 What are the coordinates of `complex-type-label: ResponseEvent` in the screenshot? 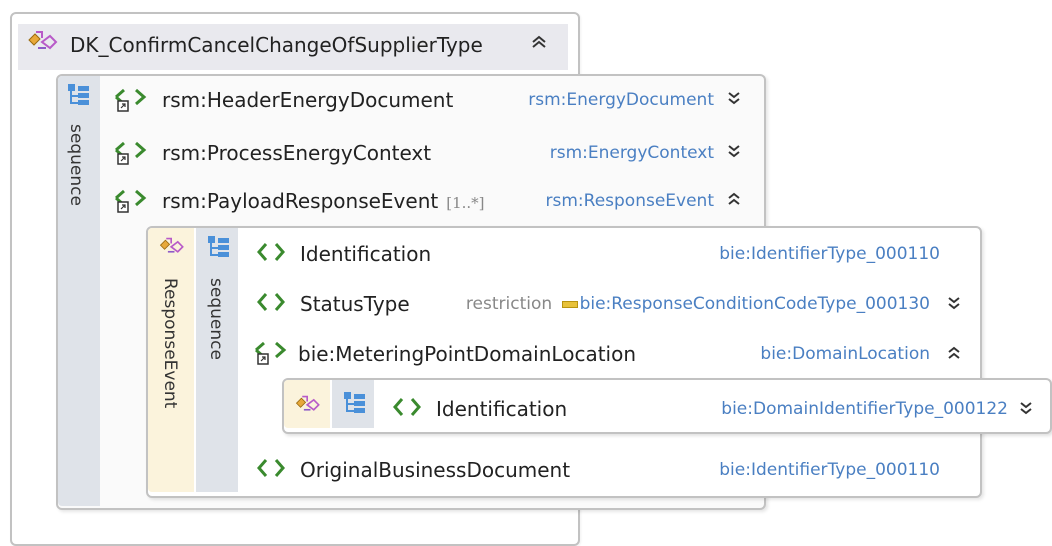 It's located at (170, 343).